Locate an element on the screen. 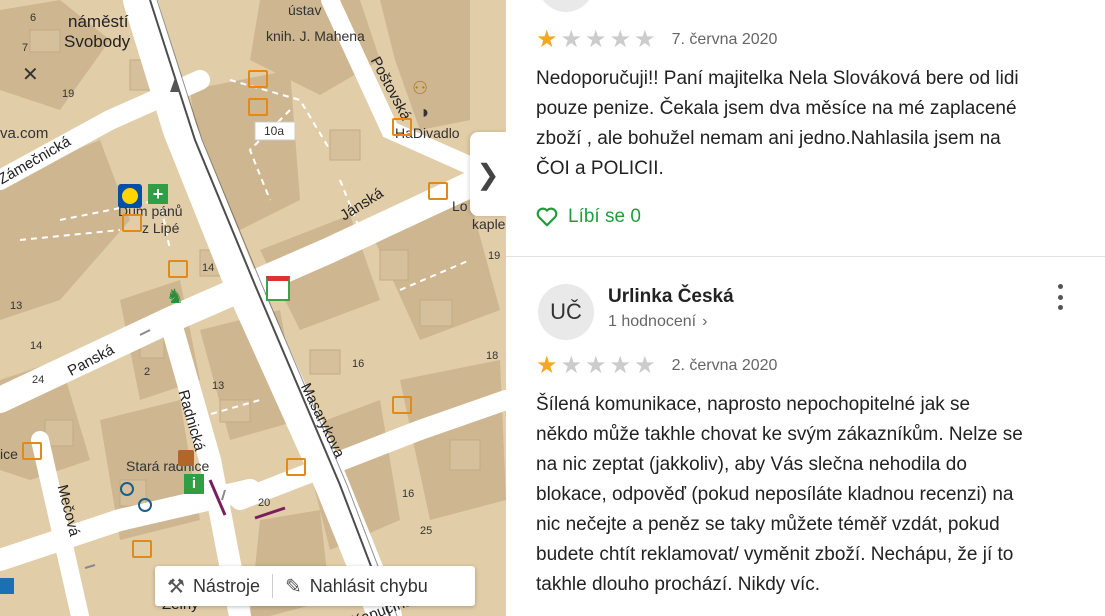 Image resolution: width=1105 pixels, height=616 pixels. like-row: Líbí se 0 is located at coordinates (808, 217).